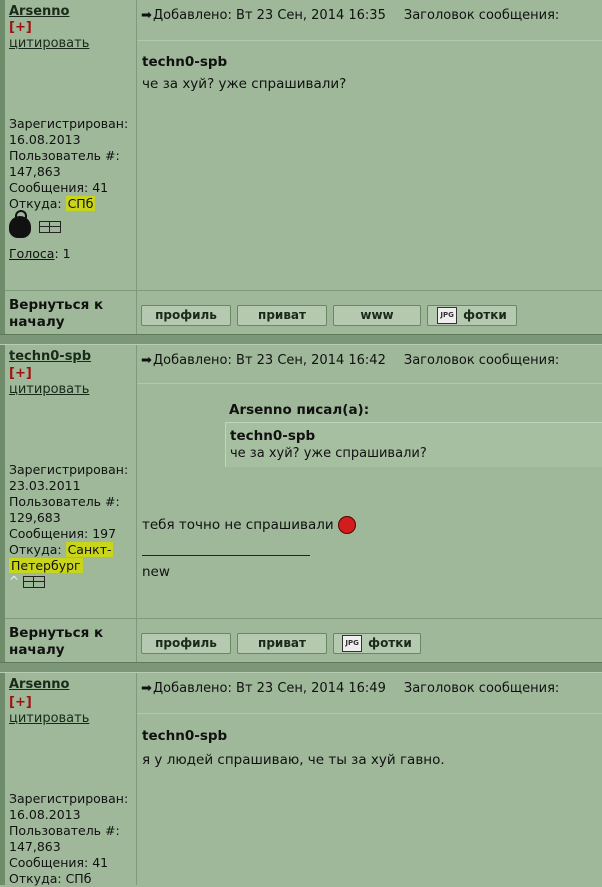  Describe the element at coordinates (328, 453) in the screenshot. I see `quote-text: че за хуй? уже спрашивали?` at that location.